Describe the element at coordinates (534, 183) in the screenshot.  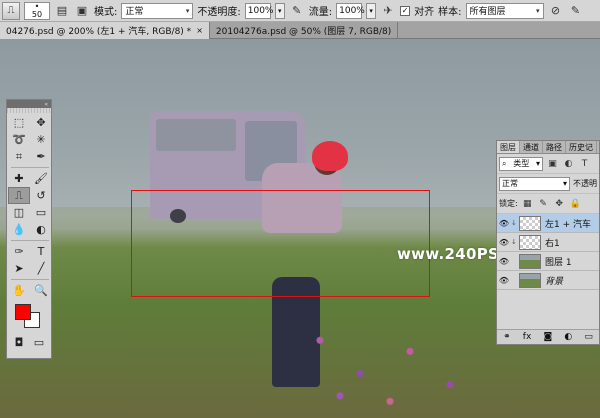
I see `blend-mode-dropdown: 正常 ▾` at that location.